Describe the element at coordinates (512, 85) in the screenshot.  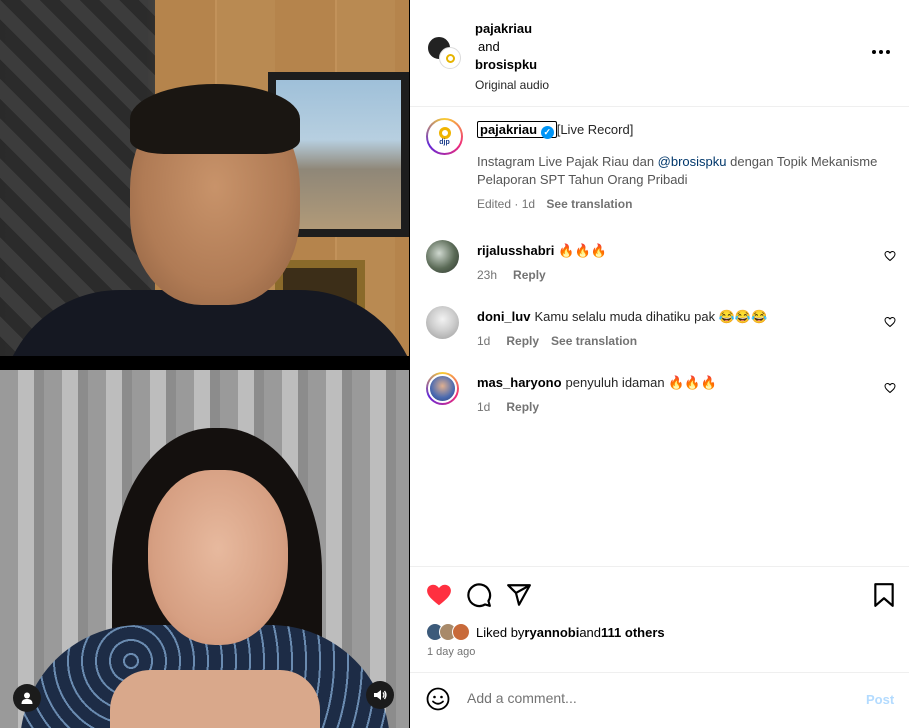
I see `original-audio-link: Original audio` at that location.